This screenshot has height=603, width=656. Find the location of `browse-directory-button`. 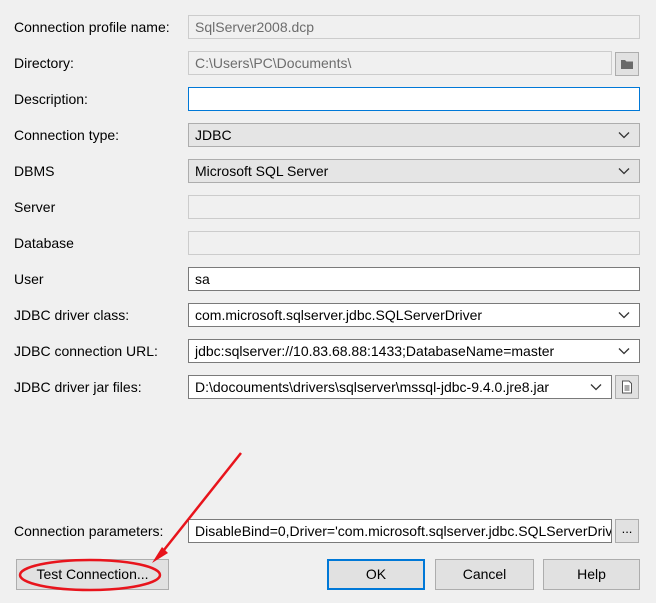

browse-directory-button is located at coordinates (627, 64).